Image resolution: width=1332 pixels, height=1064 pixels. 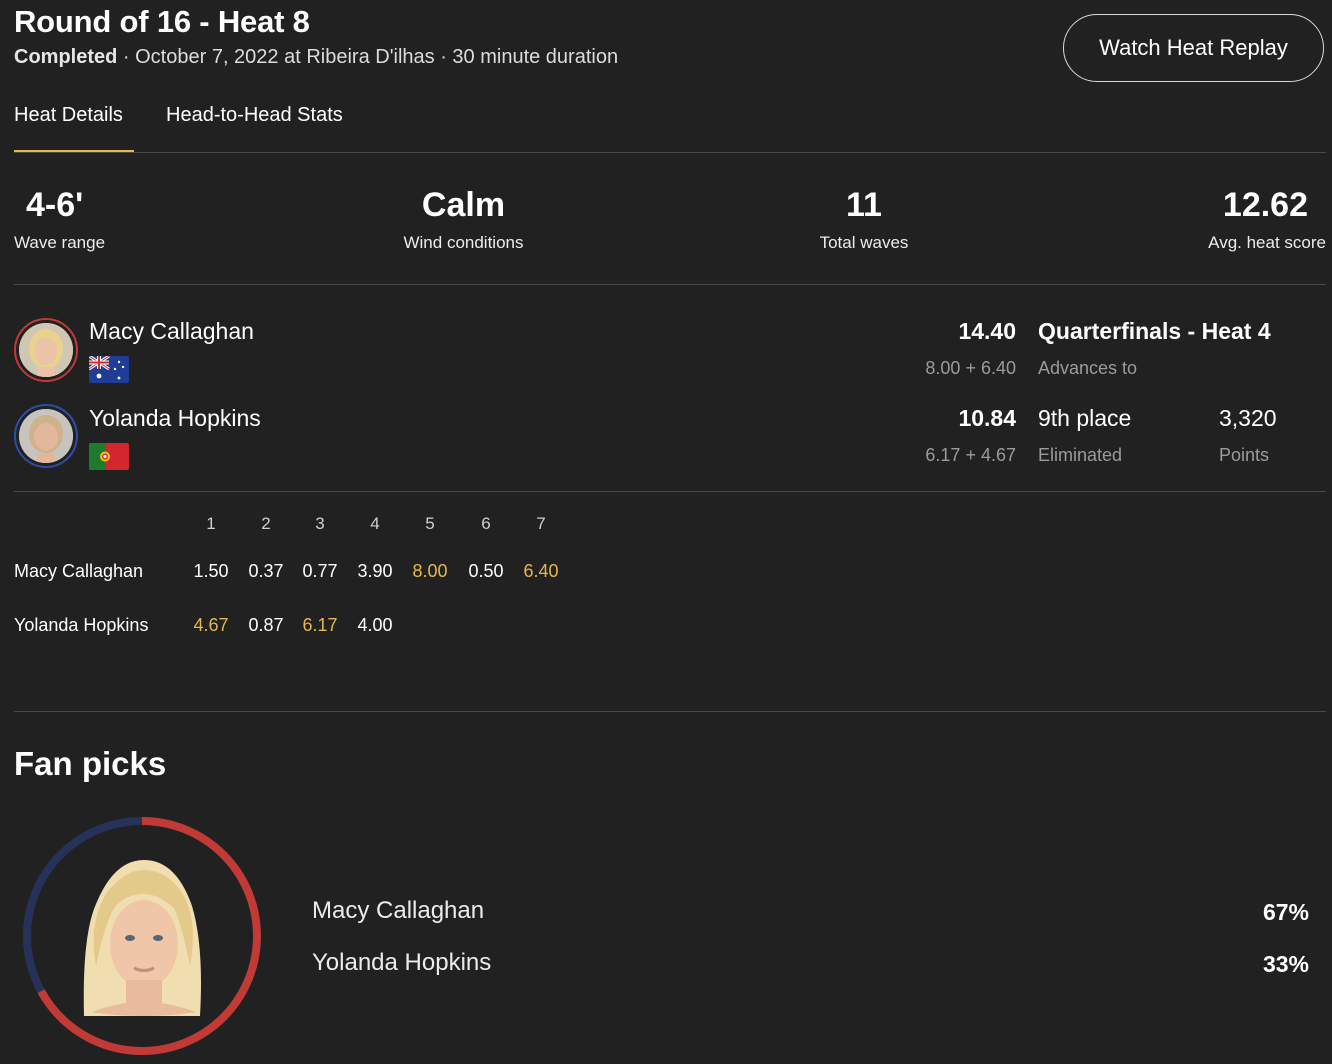 I want to click on australia-flag-icon, so click(x=109, y=369).